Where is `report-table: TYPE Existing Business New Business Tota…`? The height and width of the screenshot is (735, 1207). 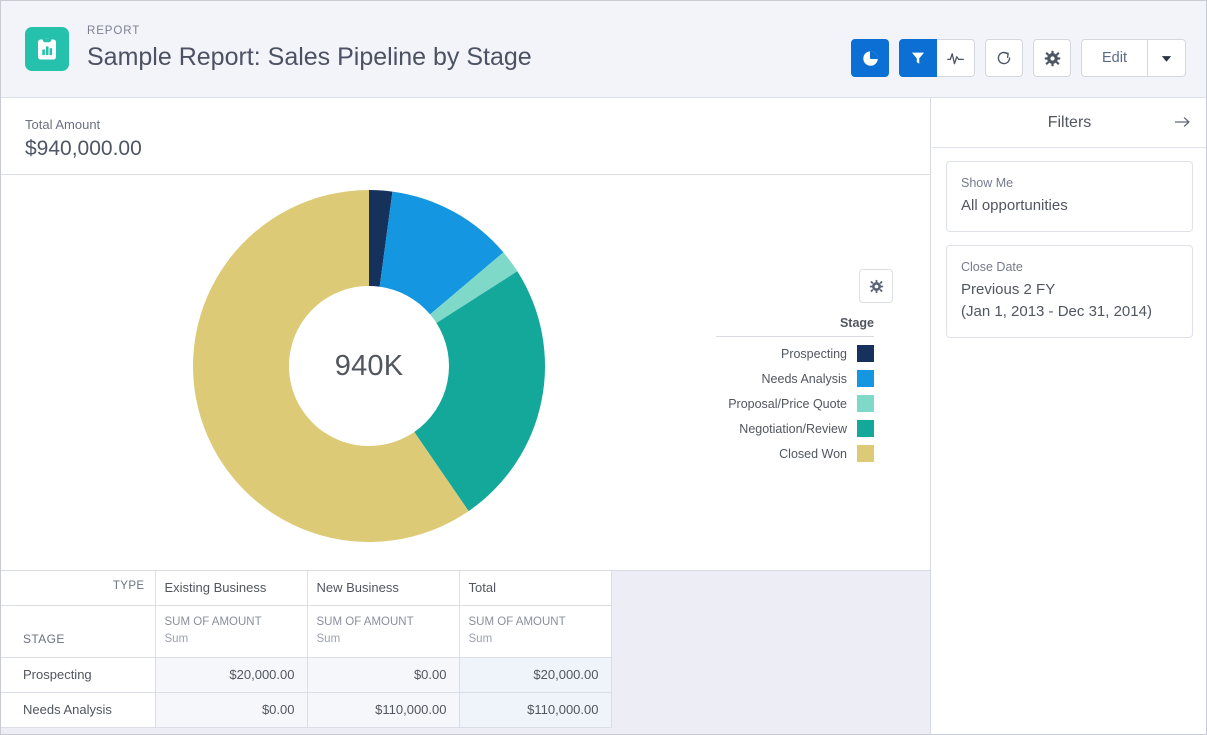 report-table: TYPE Existing Business New Business Tota… is located at coordinates (306, 649).